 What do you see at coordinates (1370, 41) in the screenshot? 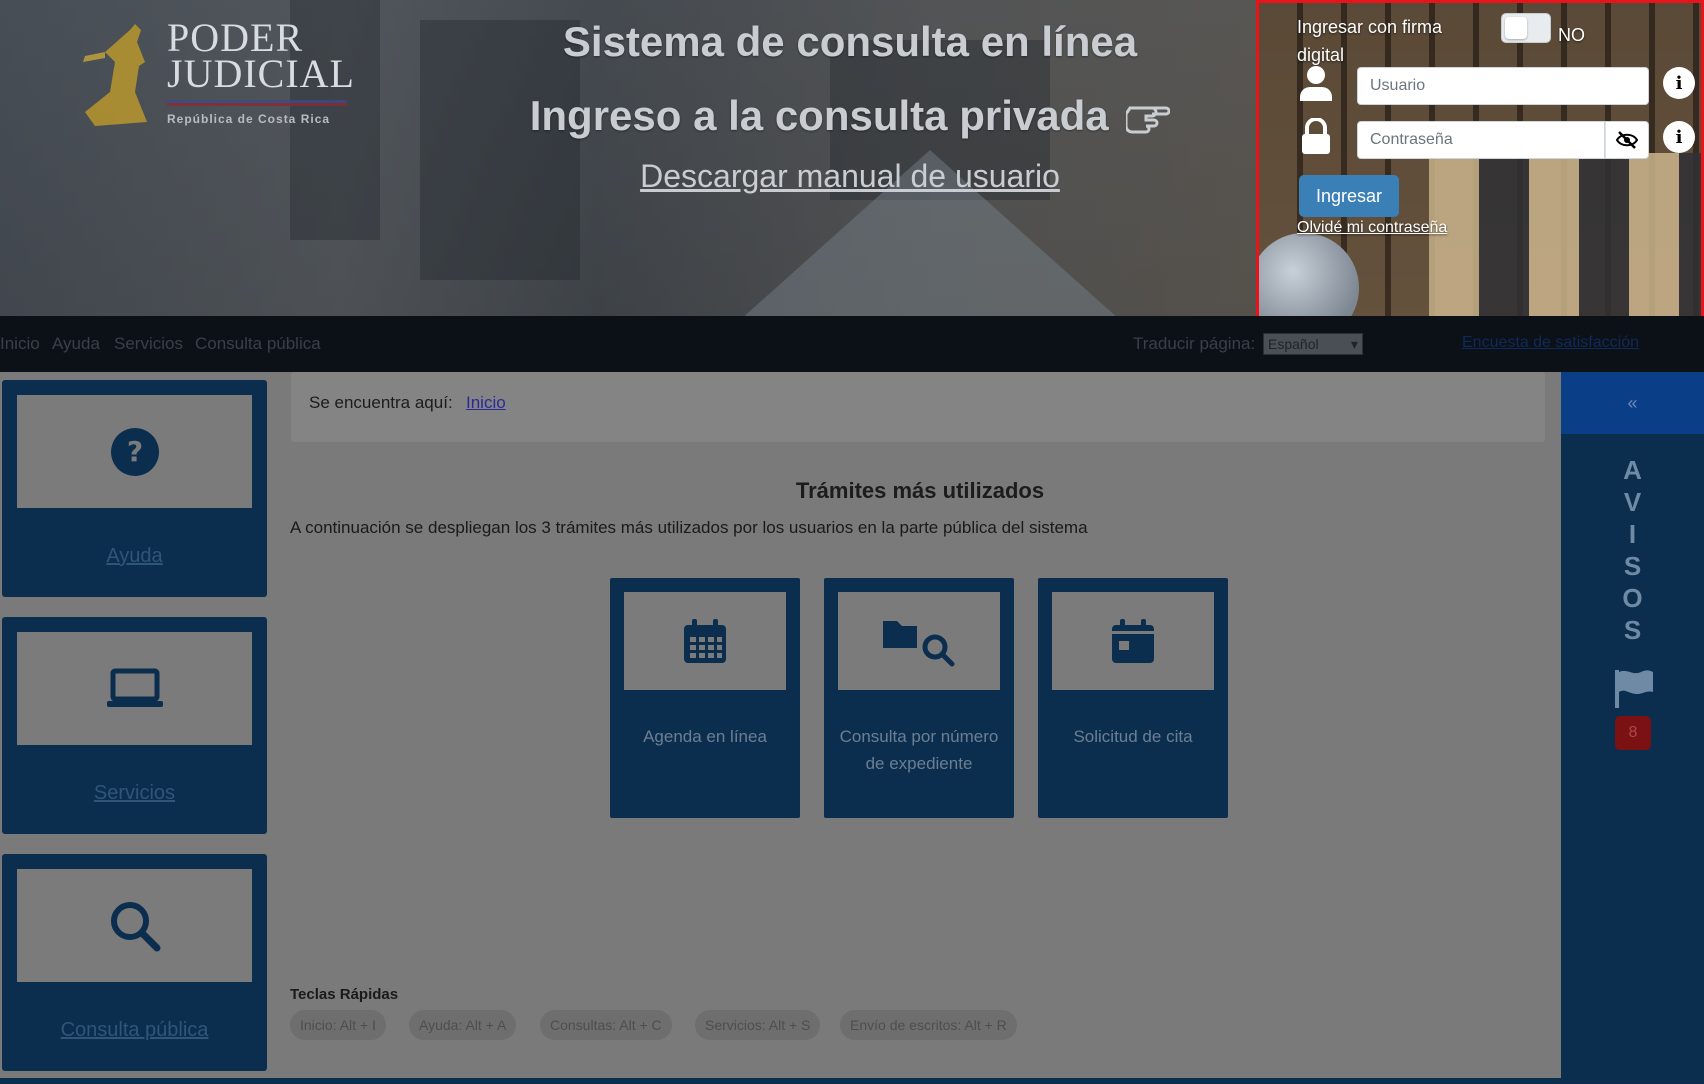
I see `digital-signature-label: Ingresar con firma digital` at bounding box center [1370, 41].